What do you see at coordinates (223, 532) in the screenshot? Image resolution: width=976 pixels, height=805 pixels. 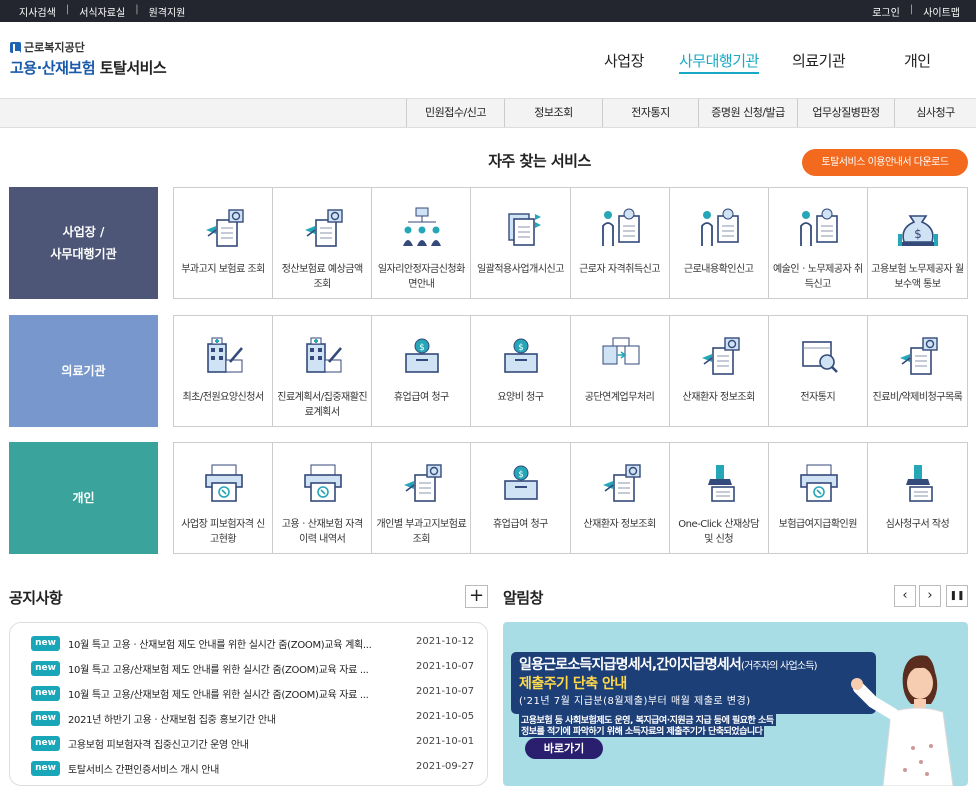 I see `service-tile-label: 사업장 피보험자격 신고현황` at bounding box center [223, 532].